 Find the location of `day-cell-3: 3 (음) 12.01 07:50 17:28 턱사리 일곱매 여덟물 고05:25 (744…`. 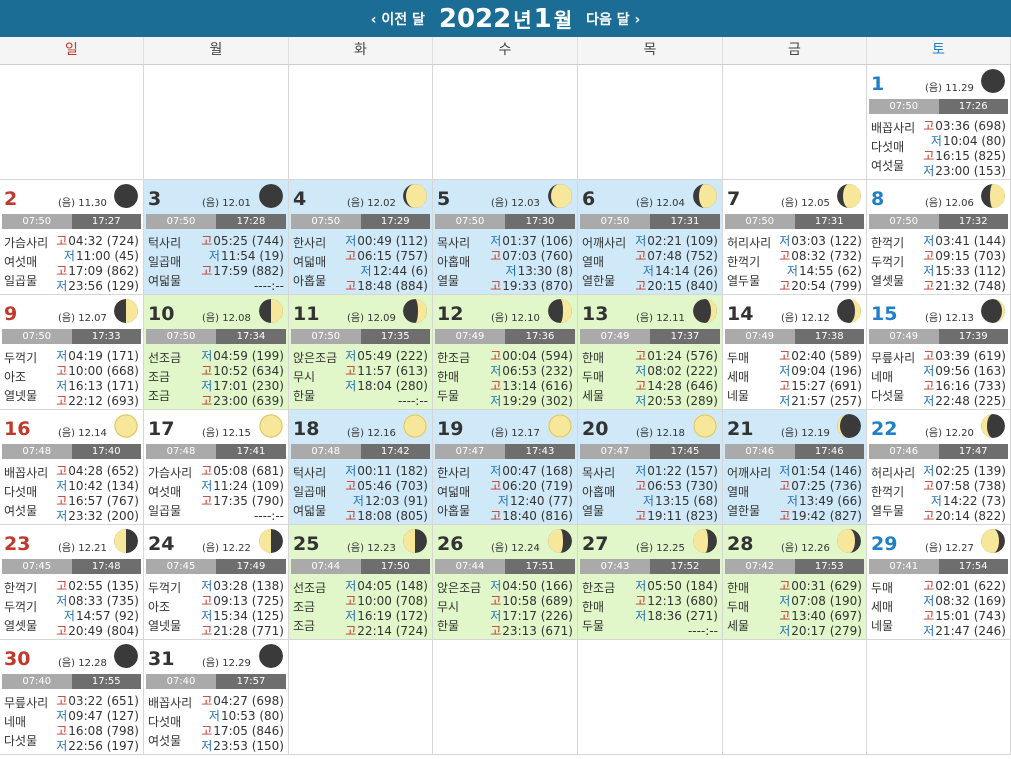

day-cell-3: 3 (음) 12.01 07:50 17:28 턱사리 일곱매 여덟물 고05:25 (744… is located at coordinates (216, 237).